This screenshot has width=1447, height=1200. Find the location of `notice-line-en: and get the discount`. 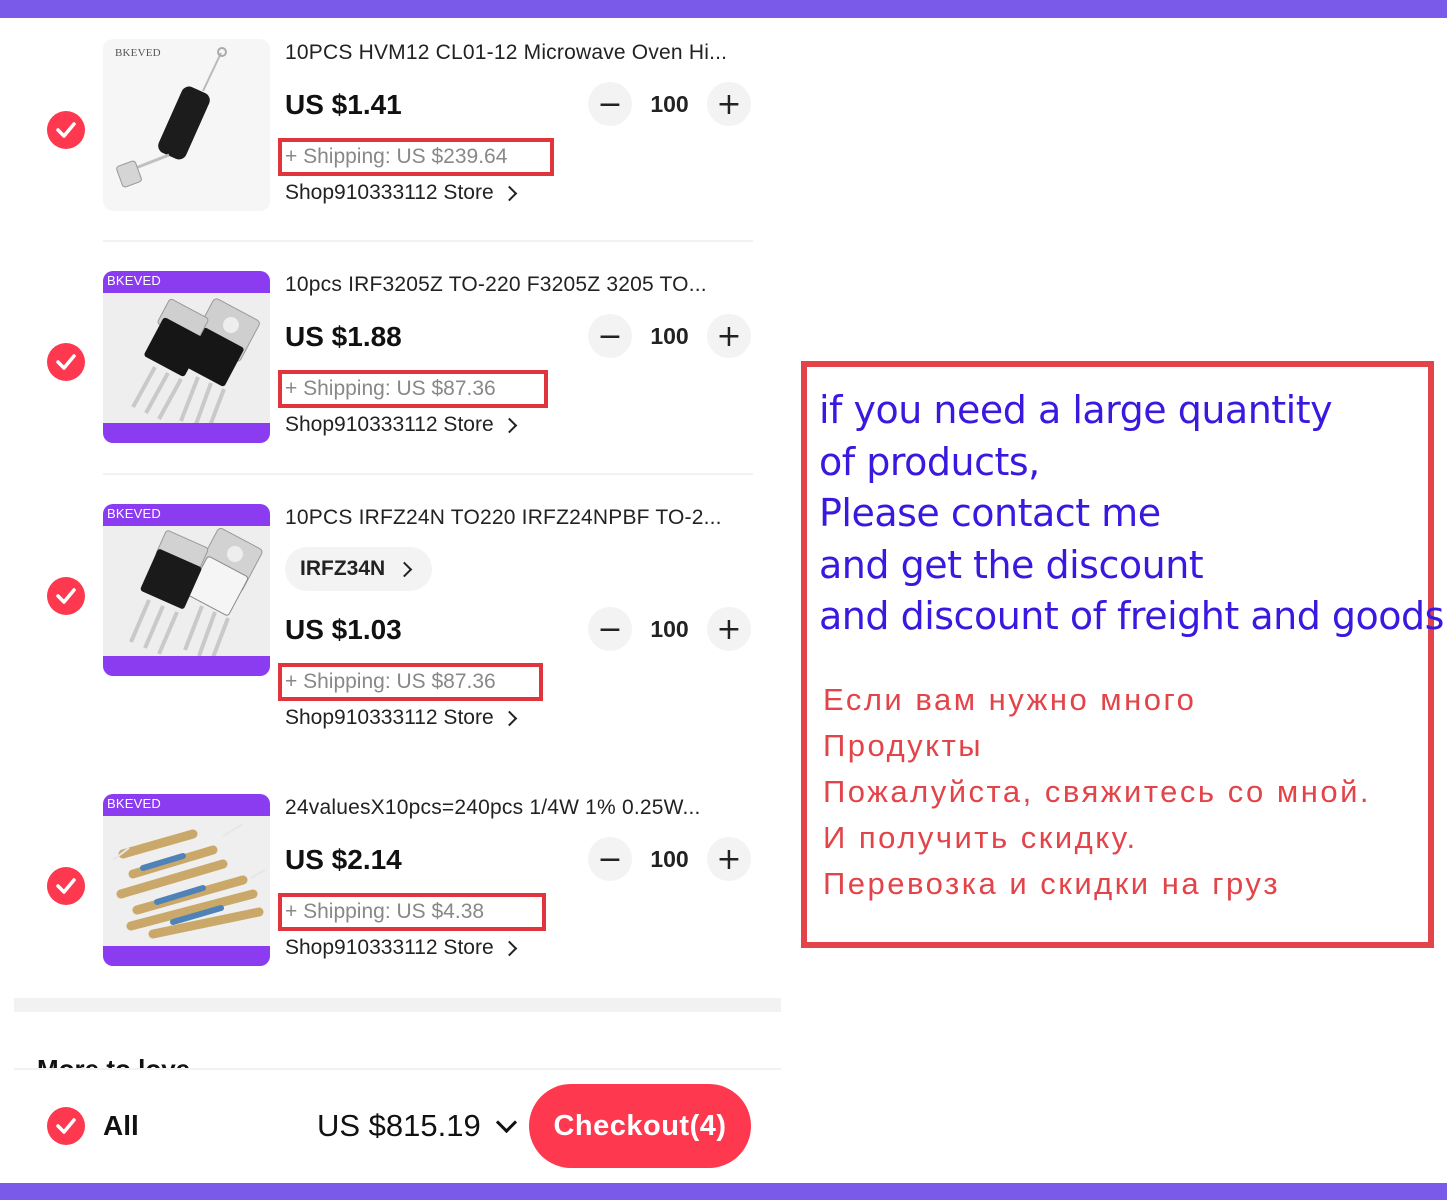

notice-line-en: and get the discount is located at coordinates (1011, 564).